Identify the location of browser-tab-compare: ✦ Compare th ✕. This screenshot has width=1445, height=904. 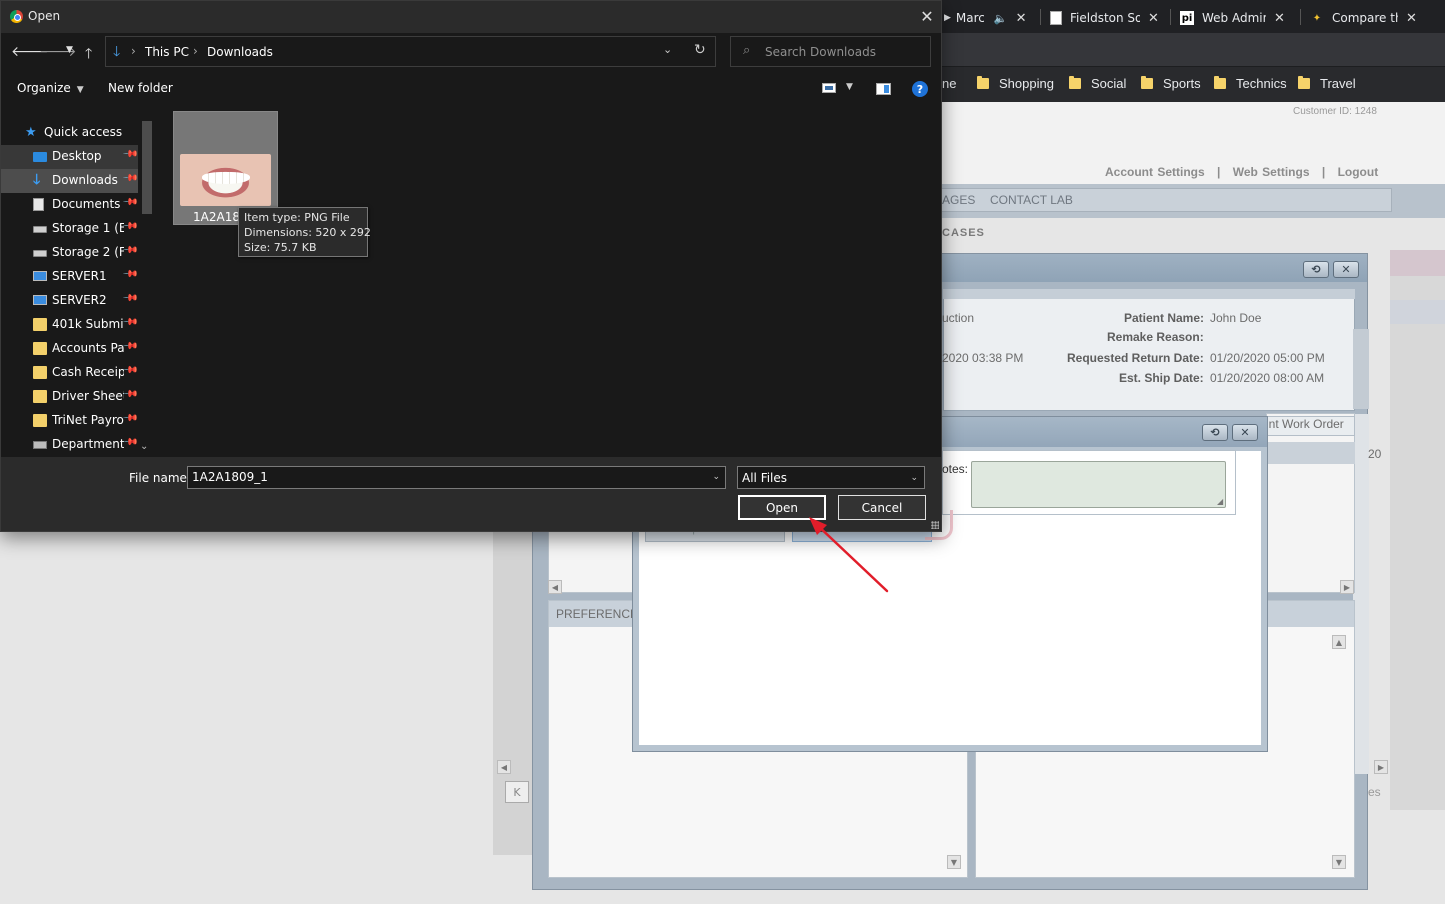
(1363, 18).